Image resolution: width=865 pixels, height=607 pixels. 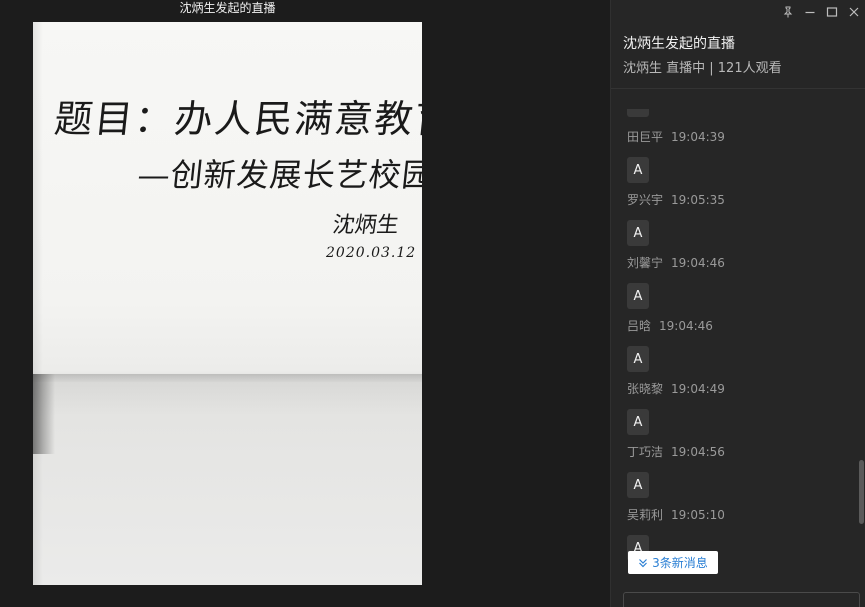 What do you see at coordinates (680, 563) in the screenshot?
I see `new-messages-label: 3条新消息` at bounding box center [680, 563].